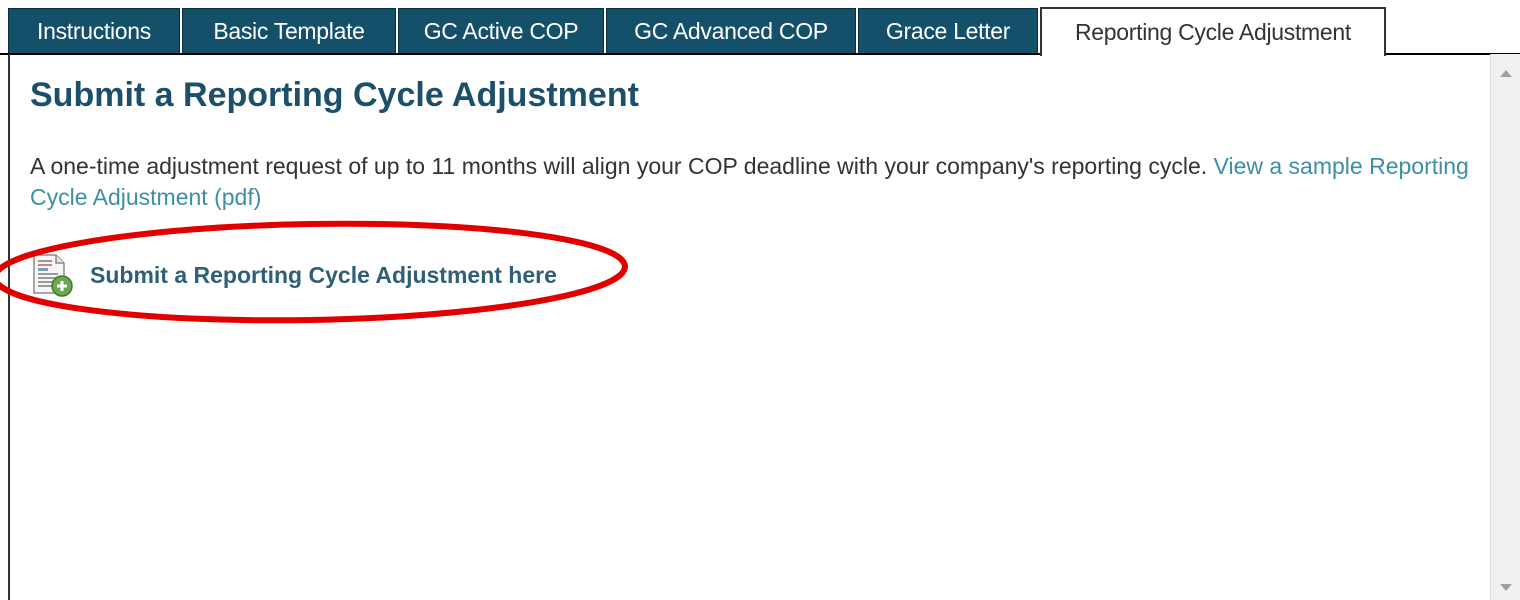 This screenshot has height=600, width=1520. What do you see at coordinates (1506, 587) in the screenshot?
I see `scroll-down-icon` at bounding box center [1506, 587].